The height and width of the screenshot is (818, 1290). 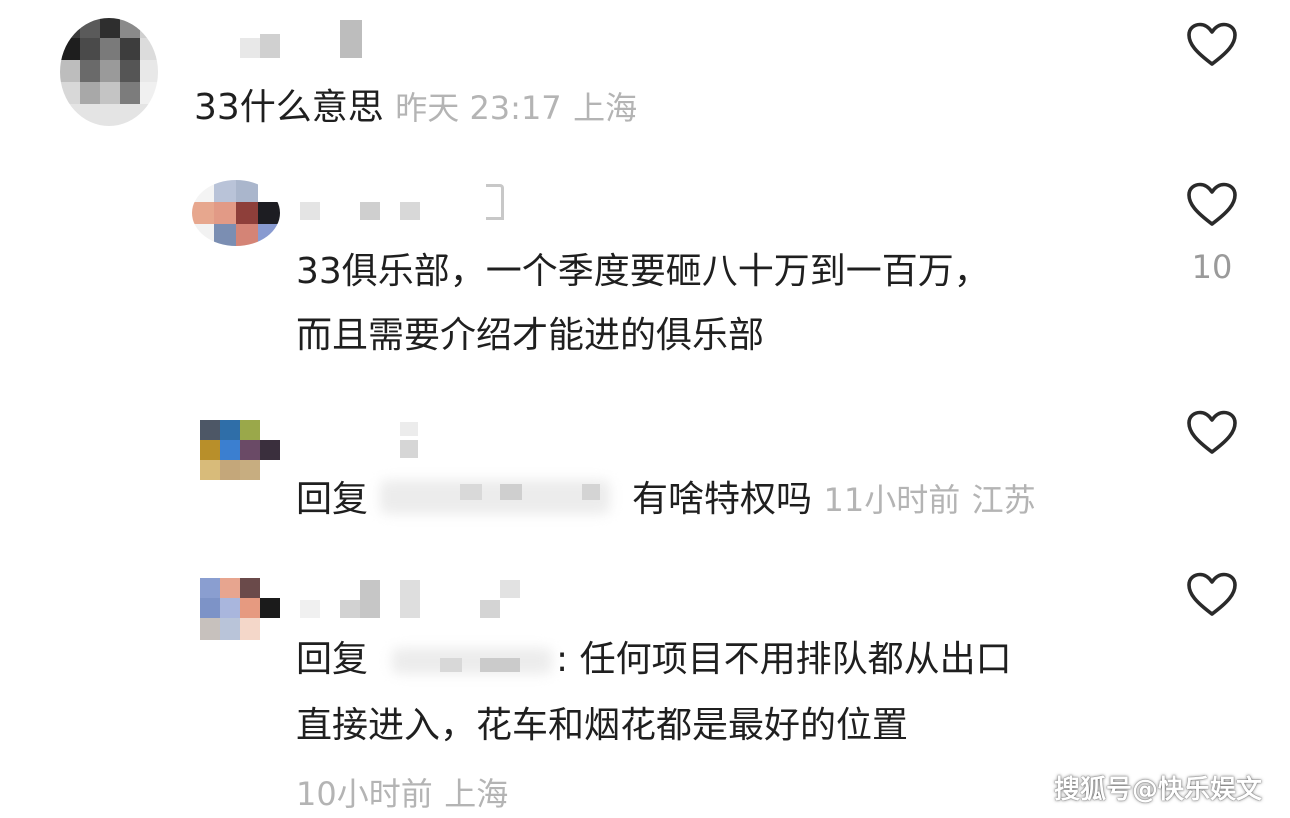 What do you see at coordinates (478, 108) in the screenshot?
I see `comment-time: 昨天 23:17` at bounding box center [478, 108].